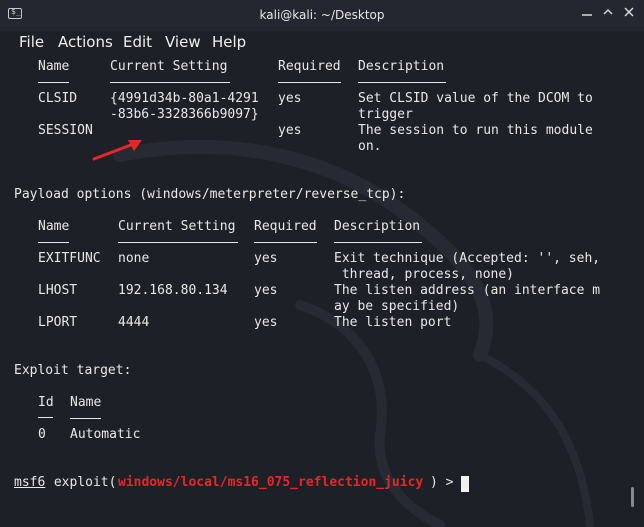 The image size is (644, 527). Describe the element at coordinates (465, 484) in the screenshot. I see `text-cursor` at that location.